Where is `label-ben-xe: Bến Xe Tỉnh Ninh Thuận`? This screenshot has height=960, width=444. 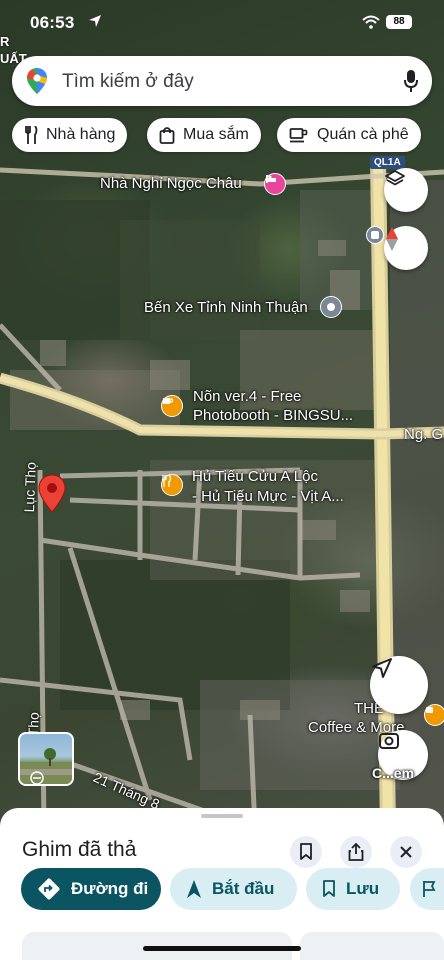 label-ben-xe: Bến Xe Tỉnh Ninh Thuận is located at coordinates (226, 308).